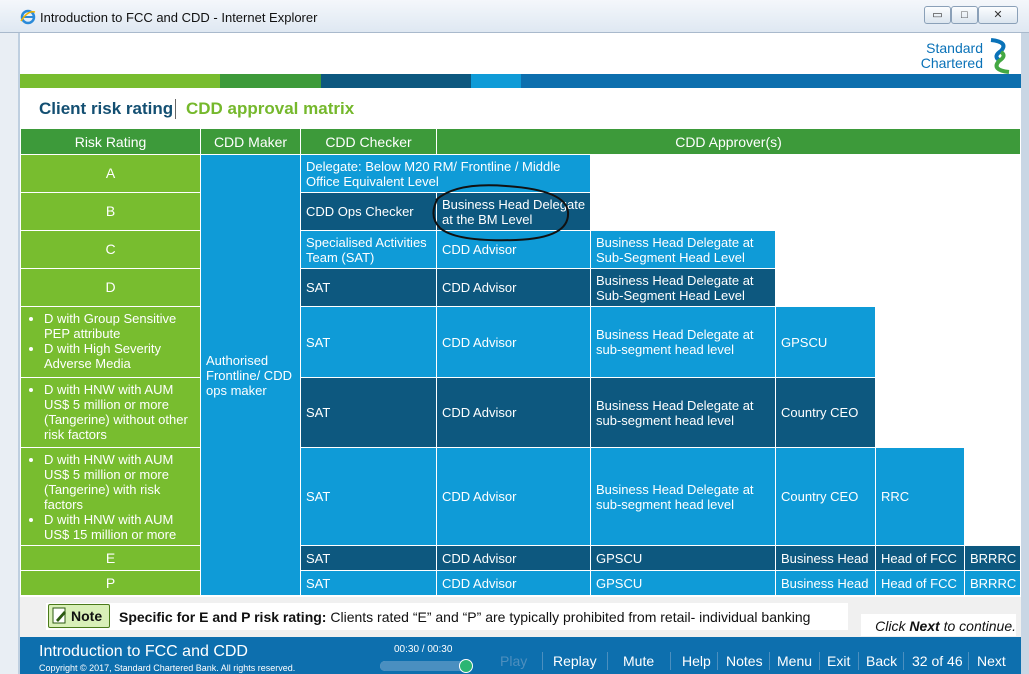 The image size is (1029, 674). Describe the element at coordinates (110, 558) in the screenshot. I see `rating-e: E` at that location.